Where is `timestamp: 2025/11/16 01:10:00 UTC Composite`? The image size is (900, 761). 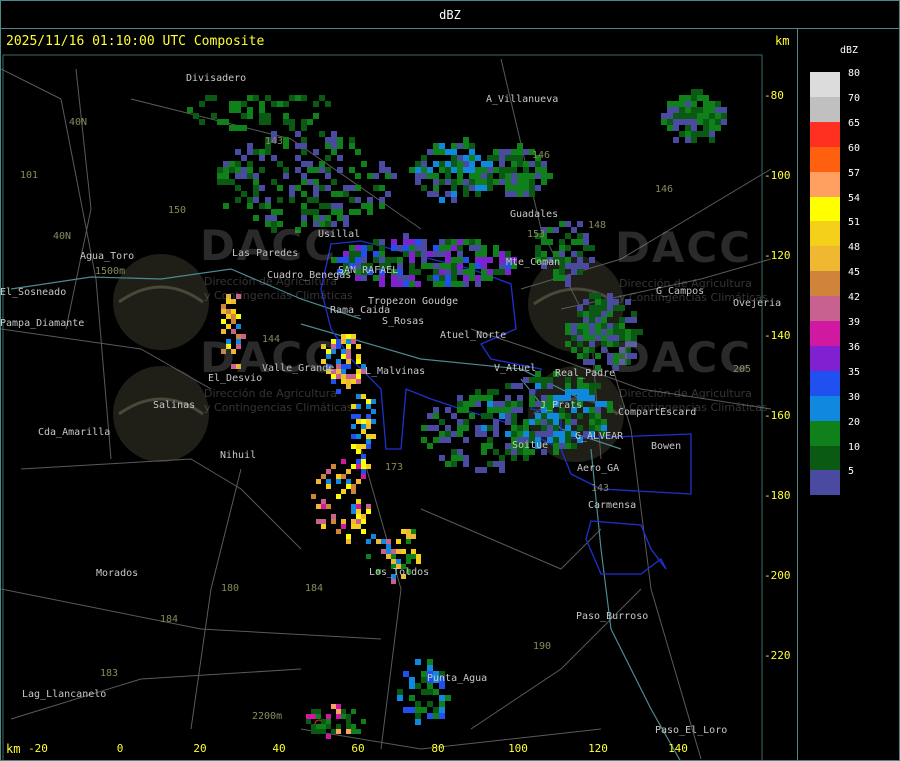 timestamp: 2025/11/16 01:10:00 UTC Composite is located at coordinates (135, 41).